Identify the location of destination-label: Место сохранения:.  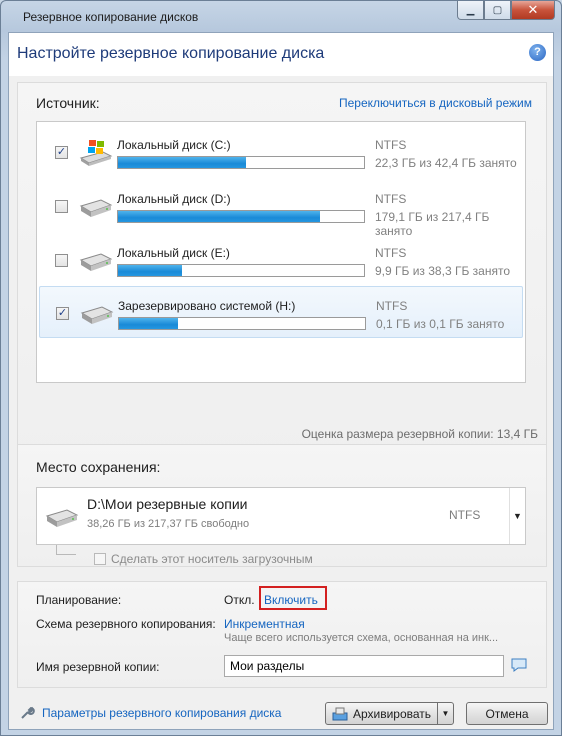
(98, 467).